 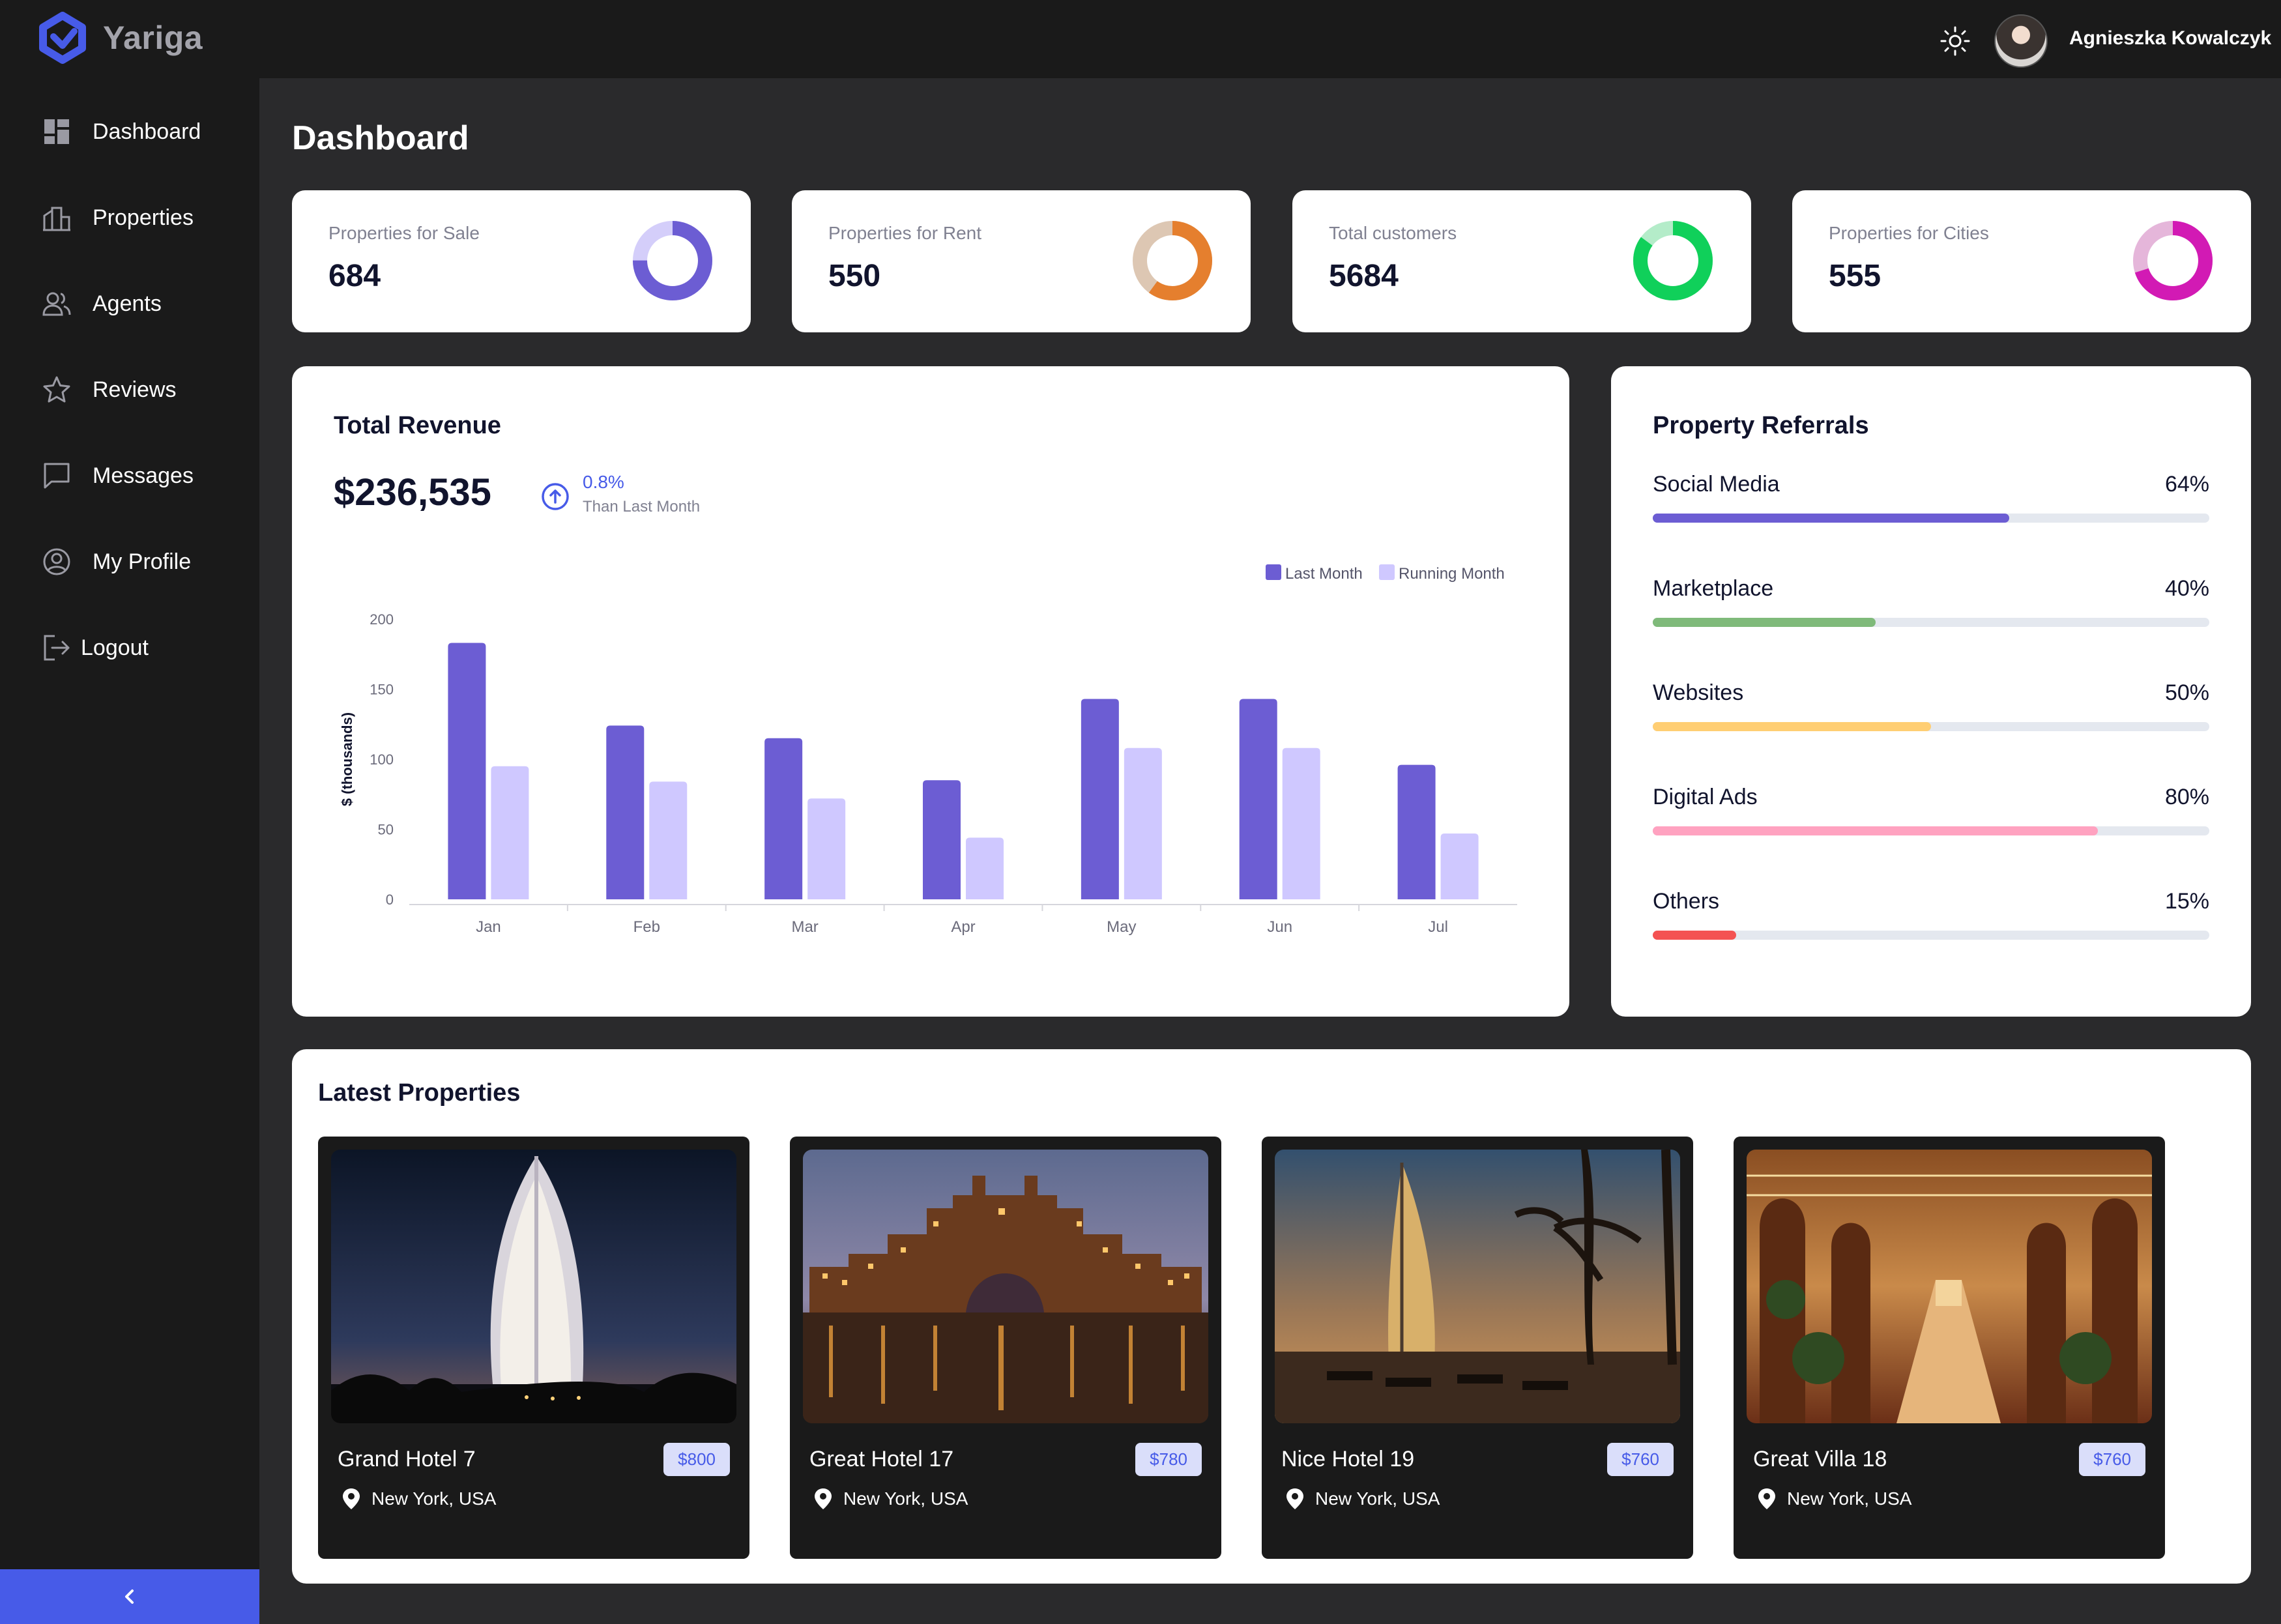 I want to click on property-card: Great Hotel 17 $780 New York, USA, so click(x=1005, y=1348).